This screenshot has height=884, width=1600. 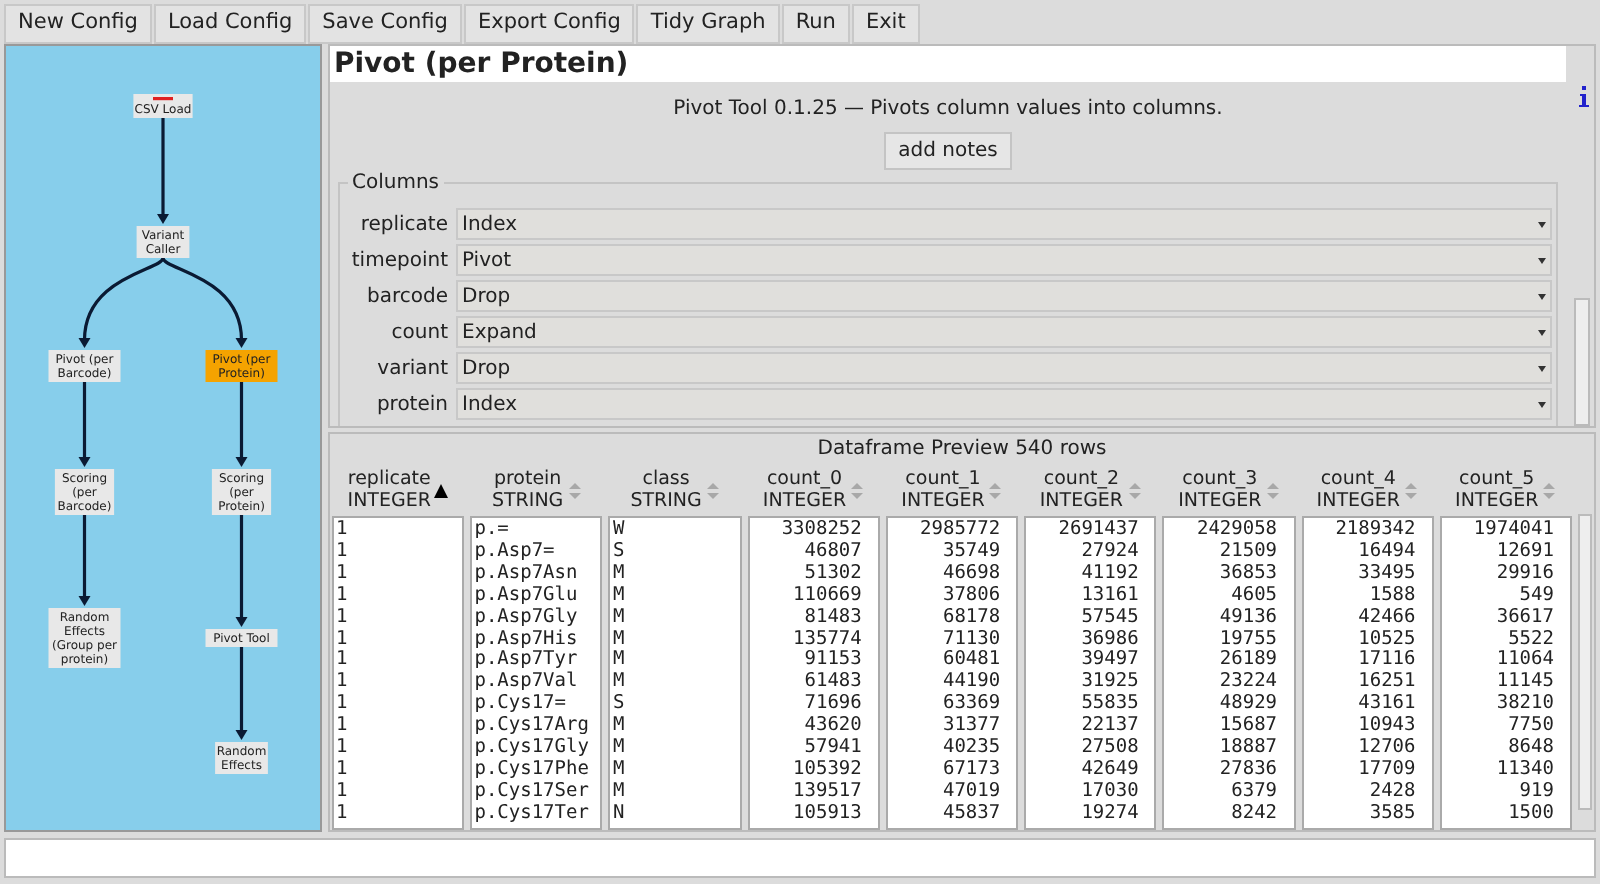 I want to click on column-header: count_0 INTEGER, so click(x=813, y=490).